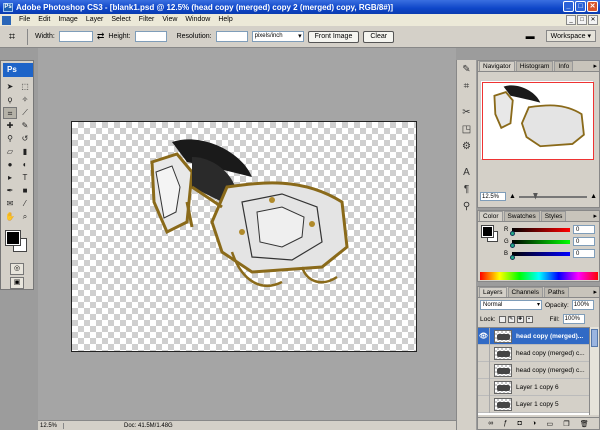  I want to click on menu-window: Window, so click(197, 20).